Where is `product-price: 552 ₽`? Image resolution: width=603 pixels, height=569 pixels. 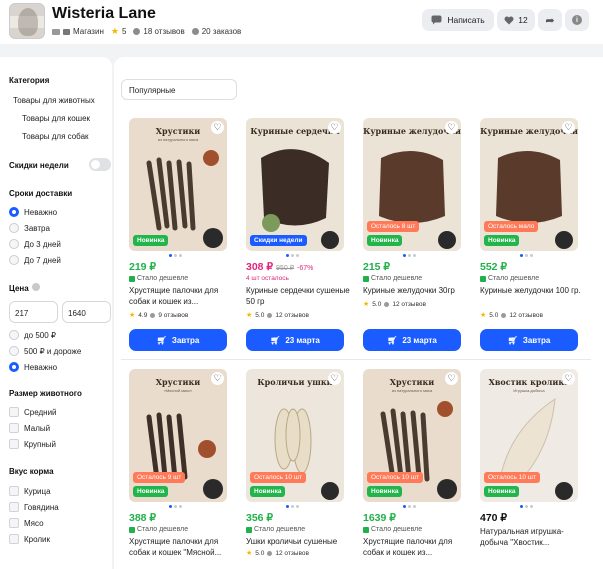
product-price: 552 ₽ is located at coordinates (494, 267).